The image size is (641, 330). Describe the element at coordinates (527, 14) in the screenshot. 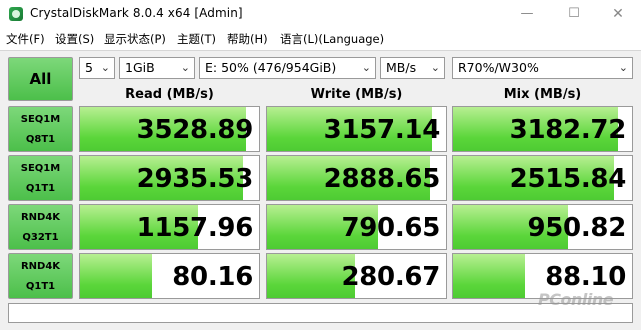

I see `minimize-button: —` at that location.